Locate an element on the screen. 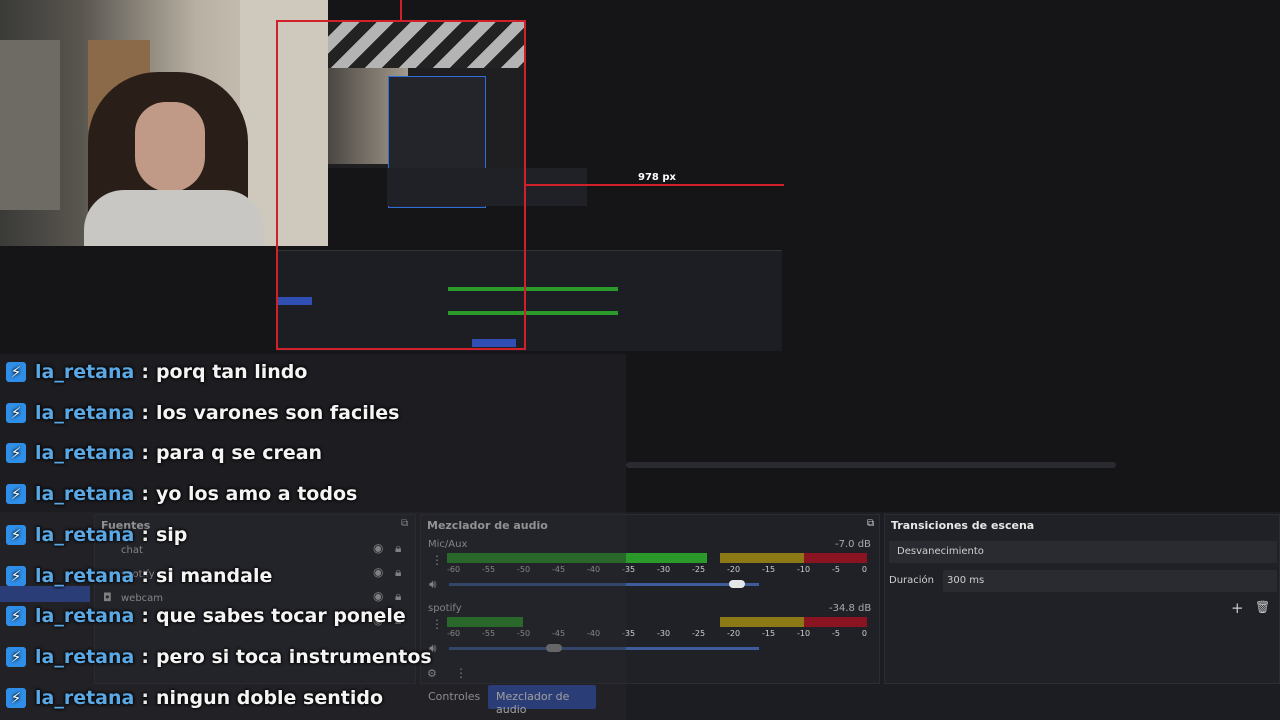  guide-line-right is located at coordinates (655, 185).